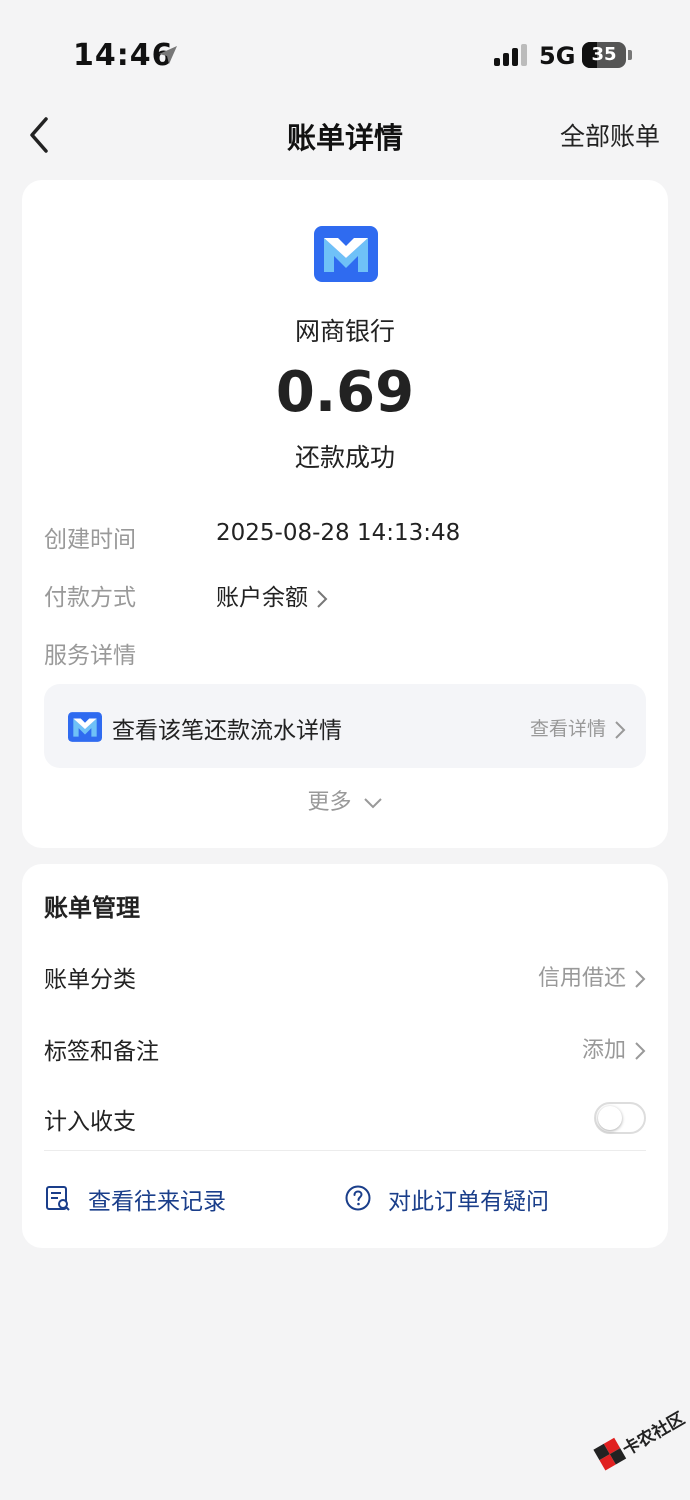 Image resolution: width=690 pixels, height=1500 pixels. I want to click on mybank-logo-icon, so click(346, 254).